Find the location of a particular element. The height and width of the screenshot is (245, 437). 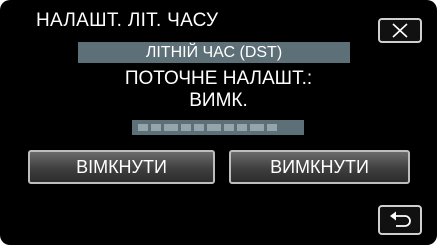

close-button is located at coordinates (400, 30).